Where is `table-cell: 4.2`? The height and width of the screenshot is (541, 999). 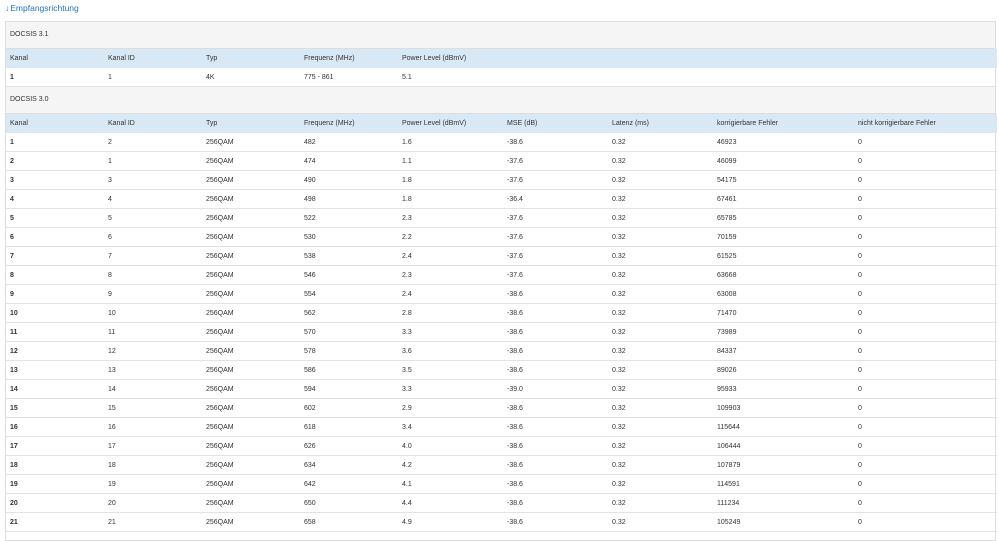 table-cell: 4.2 is located at coordinates (450, 465).